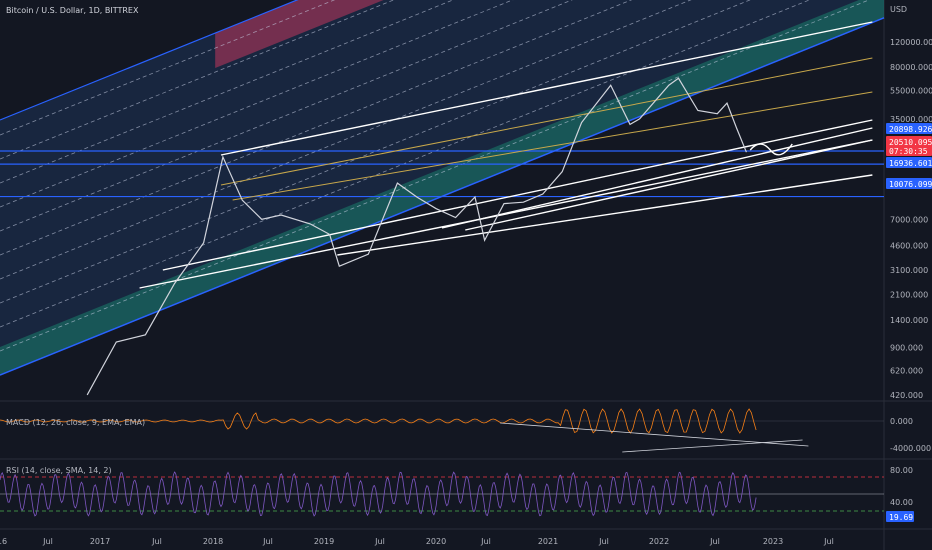 The height and width of the screenshot is (550, 932). Describe the element at coordinates (909, 219) in the screenshot. I see `y-tick-label-4: 7000.000` at that location.